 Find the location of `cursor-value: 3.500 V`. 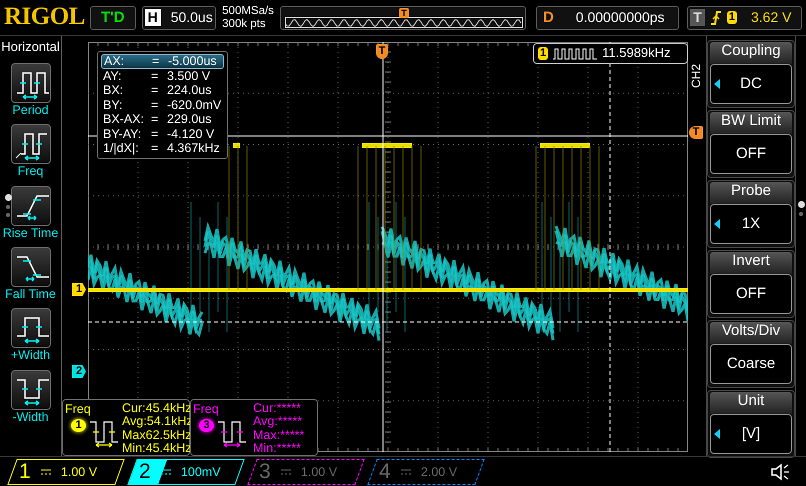

cursor-value: 3.500 V is located at coordinates (188, 75).